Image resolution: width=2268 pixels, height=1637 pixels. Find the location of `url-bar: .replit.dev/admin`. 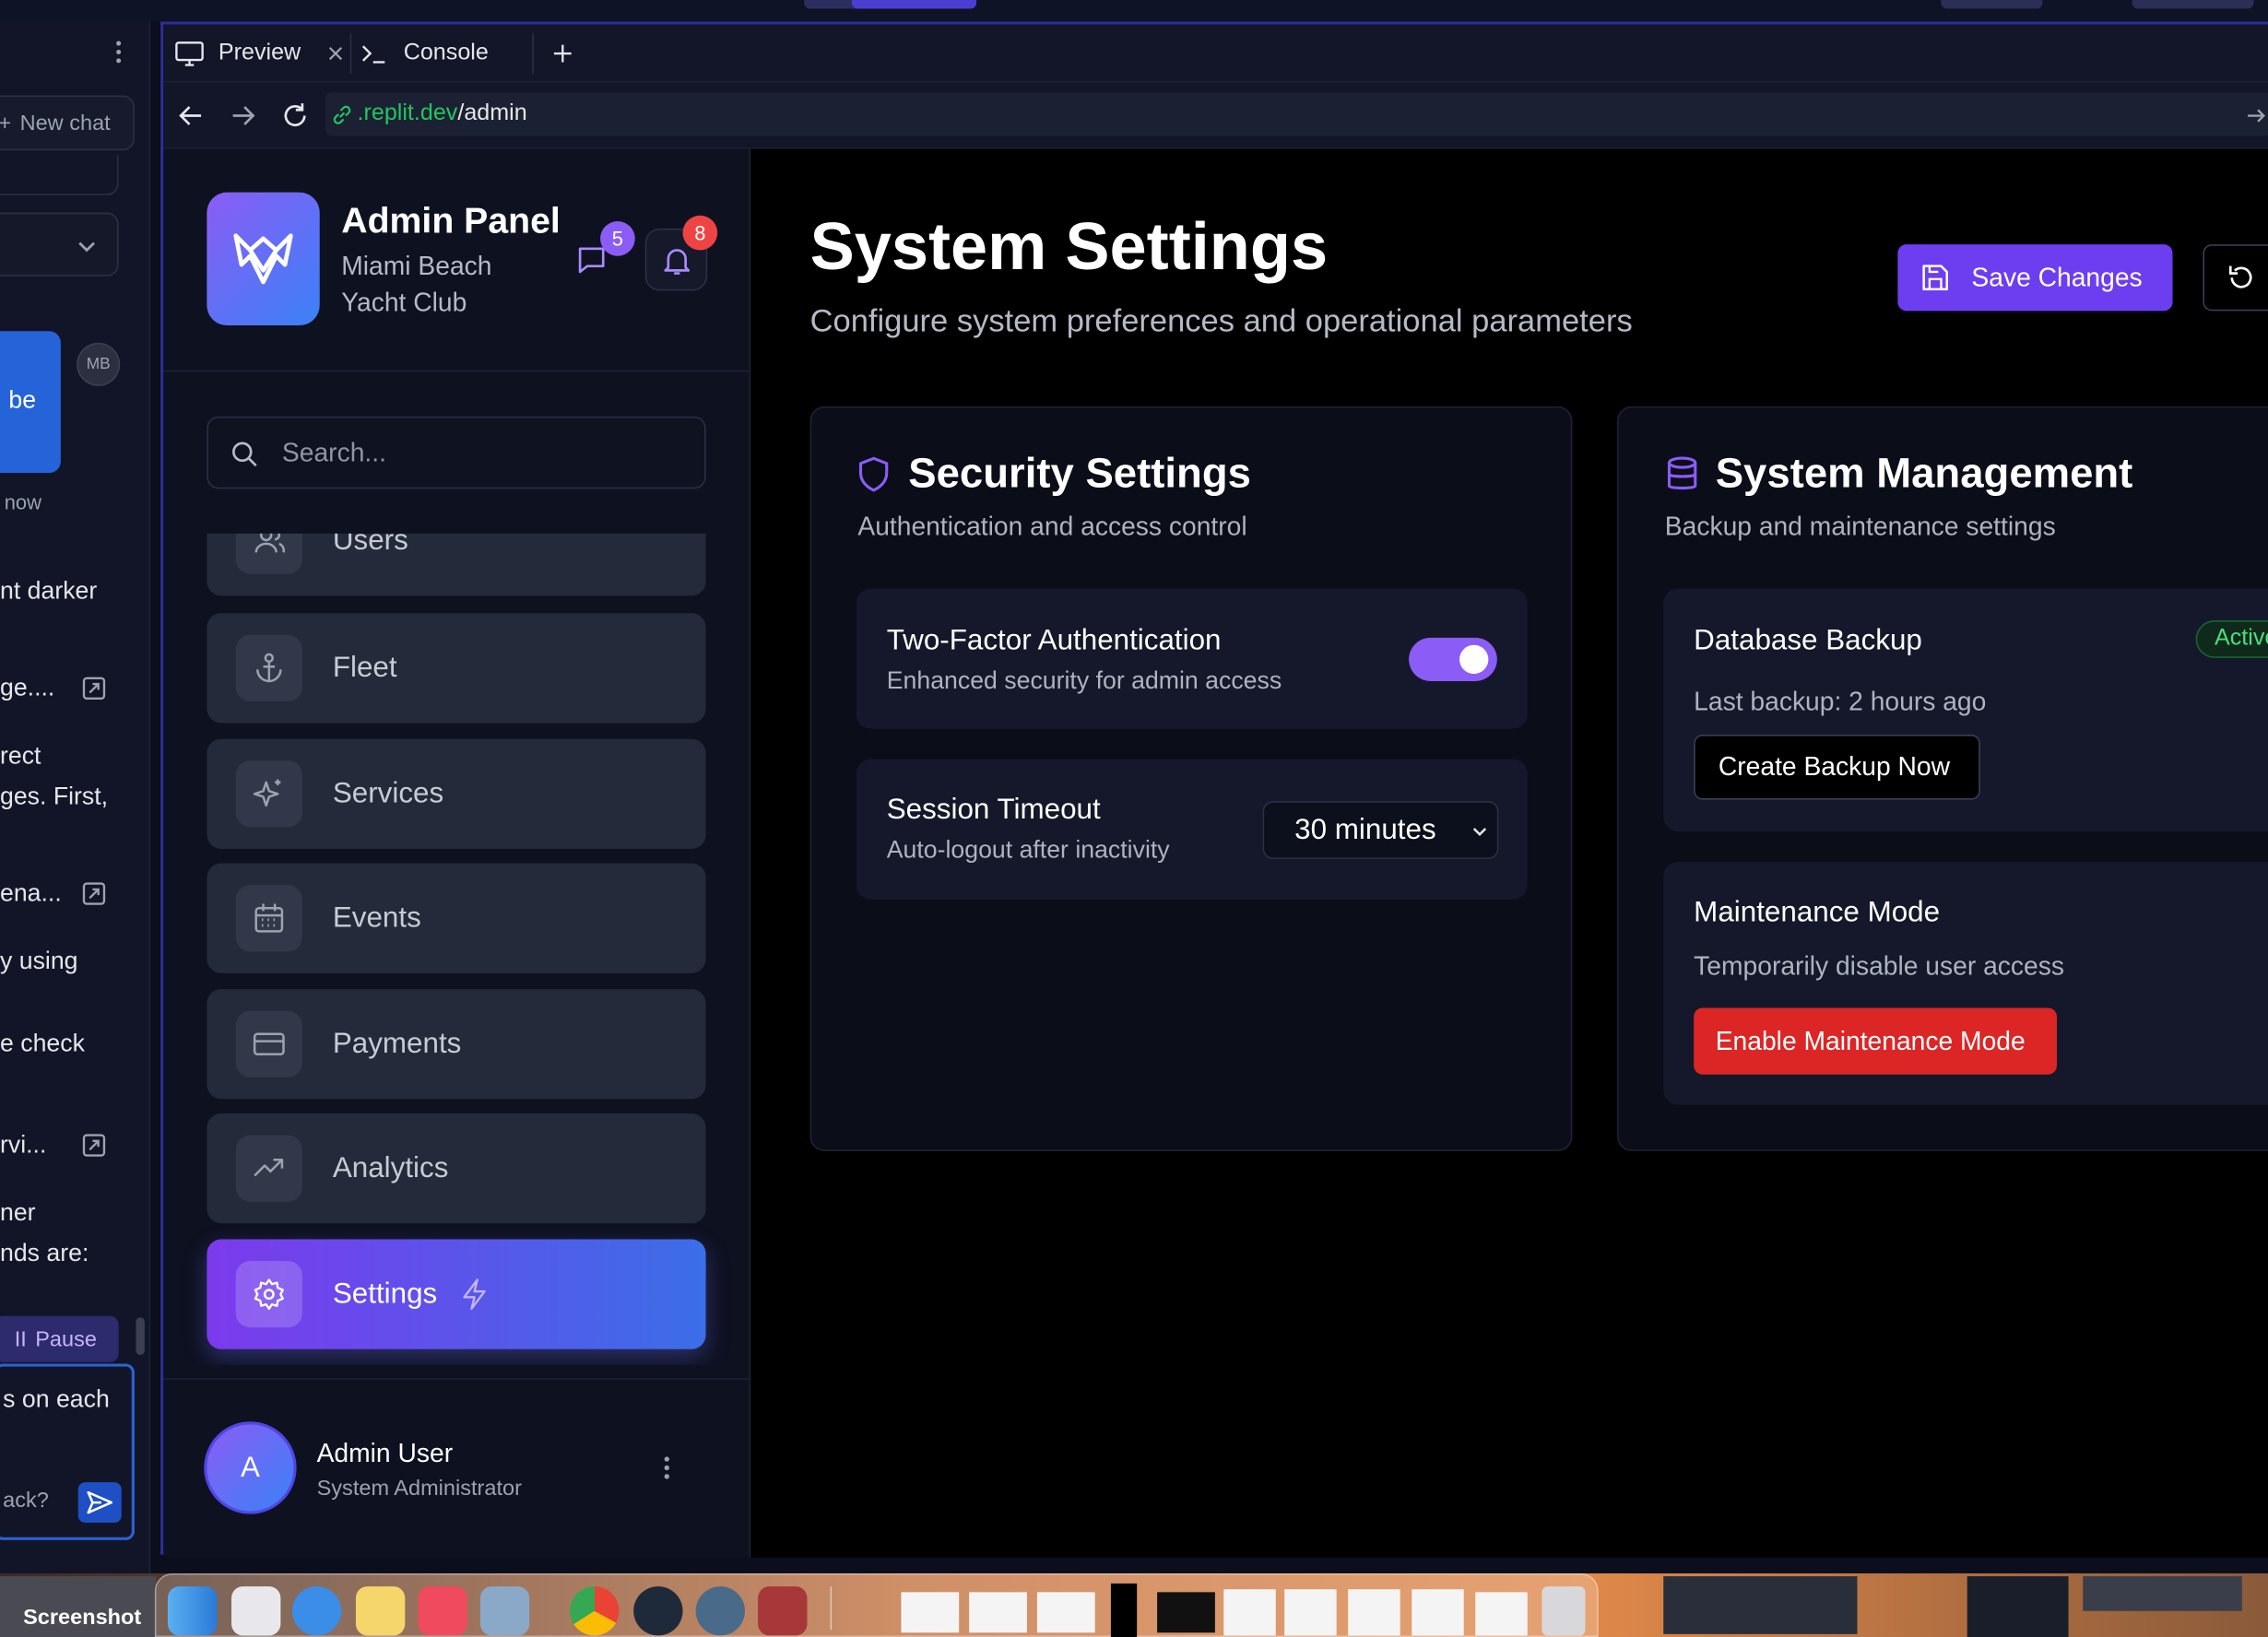

url-bar: .replit.dev/admin is located at coordinates (1216, 116).